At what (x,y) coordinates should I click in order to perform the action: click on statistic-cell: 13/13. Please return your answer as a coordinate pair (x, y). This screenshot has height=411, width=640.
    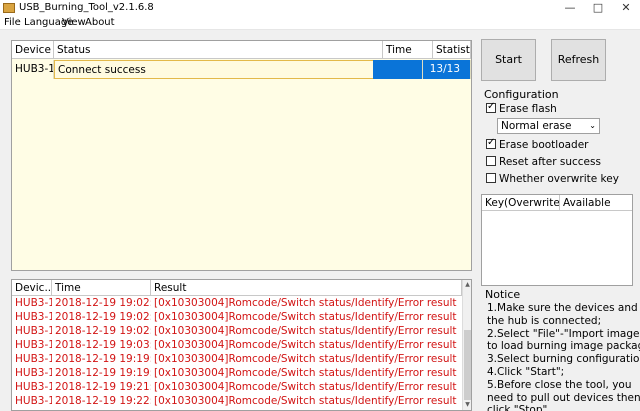
    Looking at the image, I should click on (447, 69).